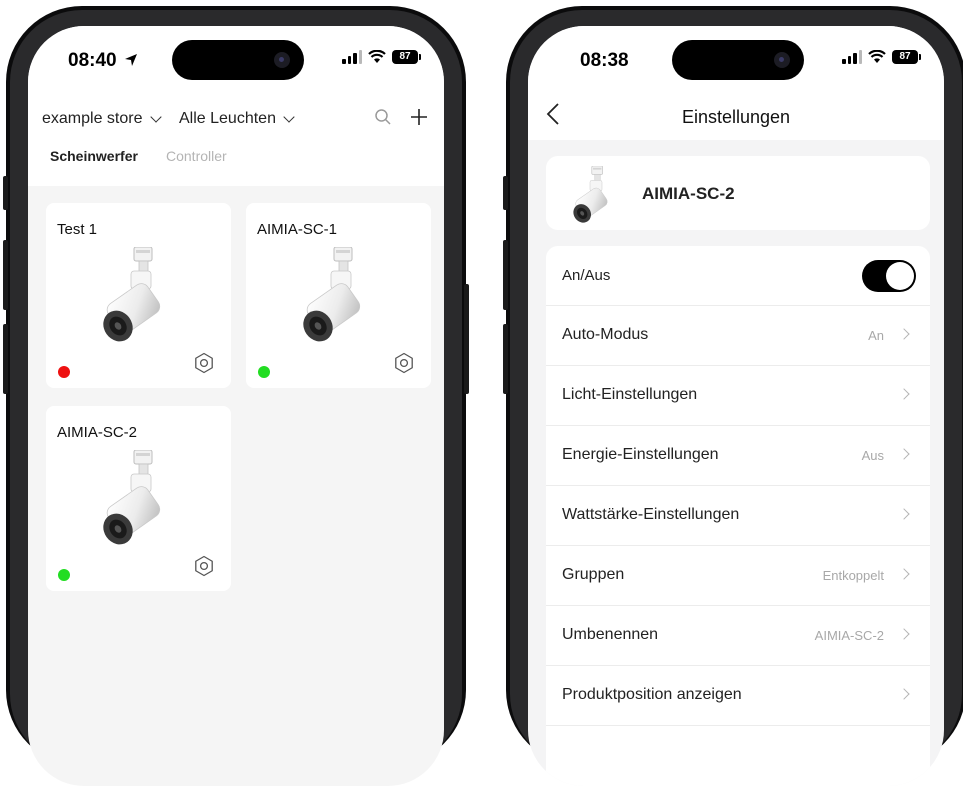  I want to click on page-title: Einstellungen, so click(736, 117).